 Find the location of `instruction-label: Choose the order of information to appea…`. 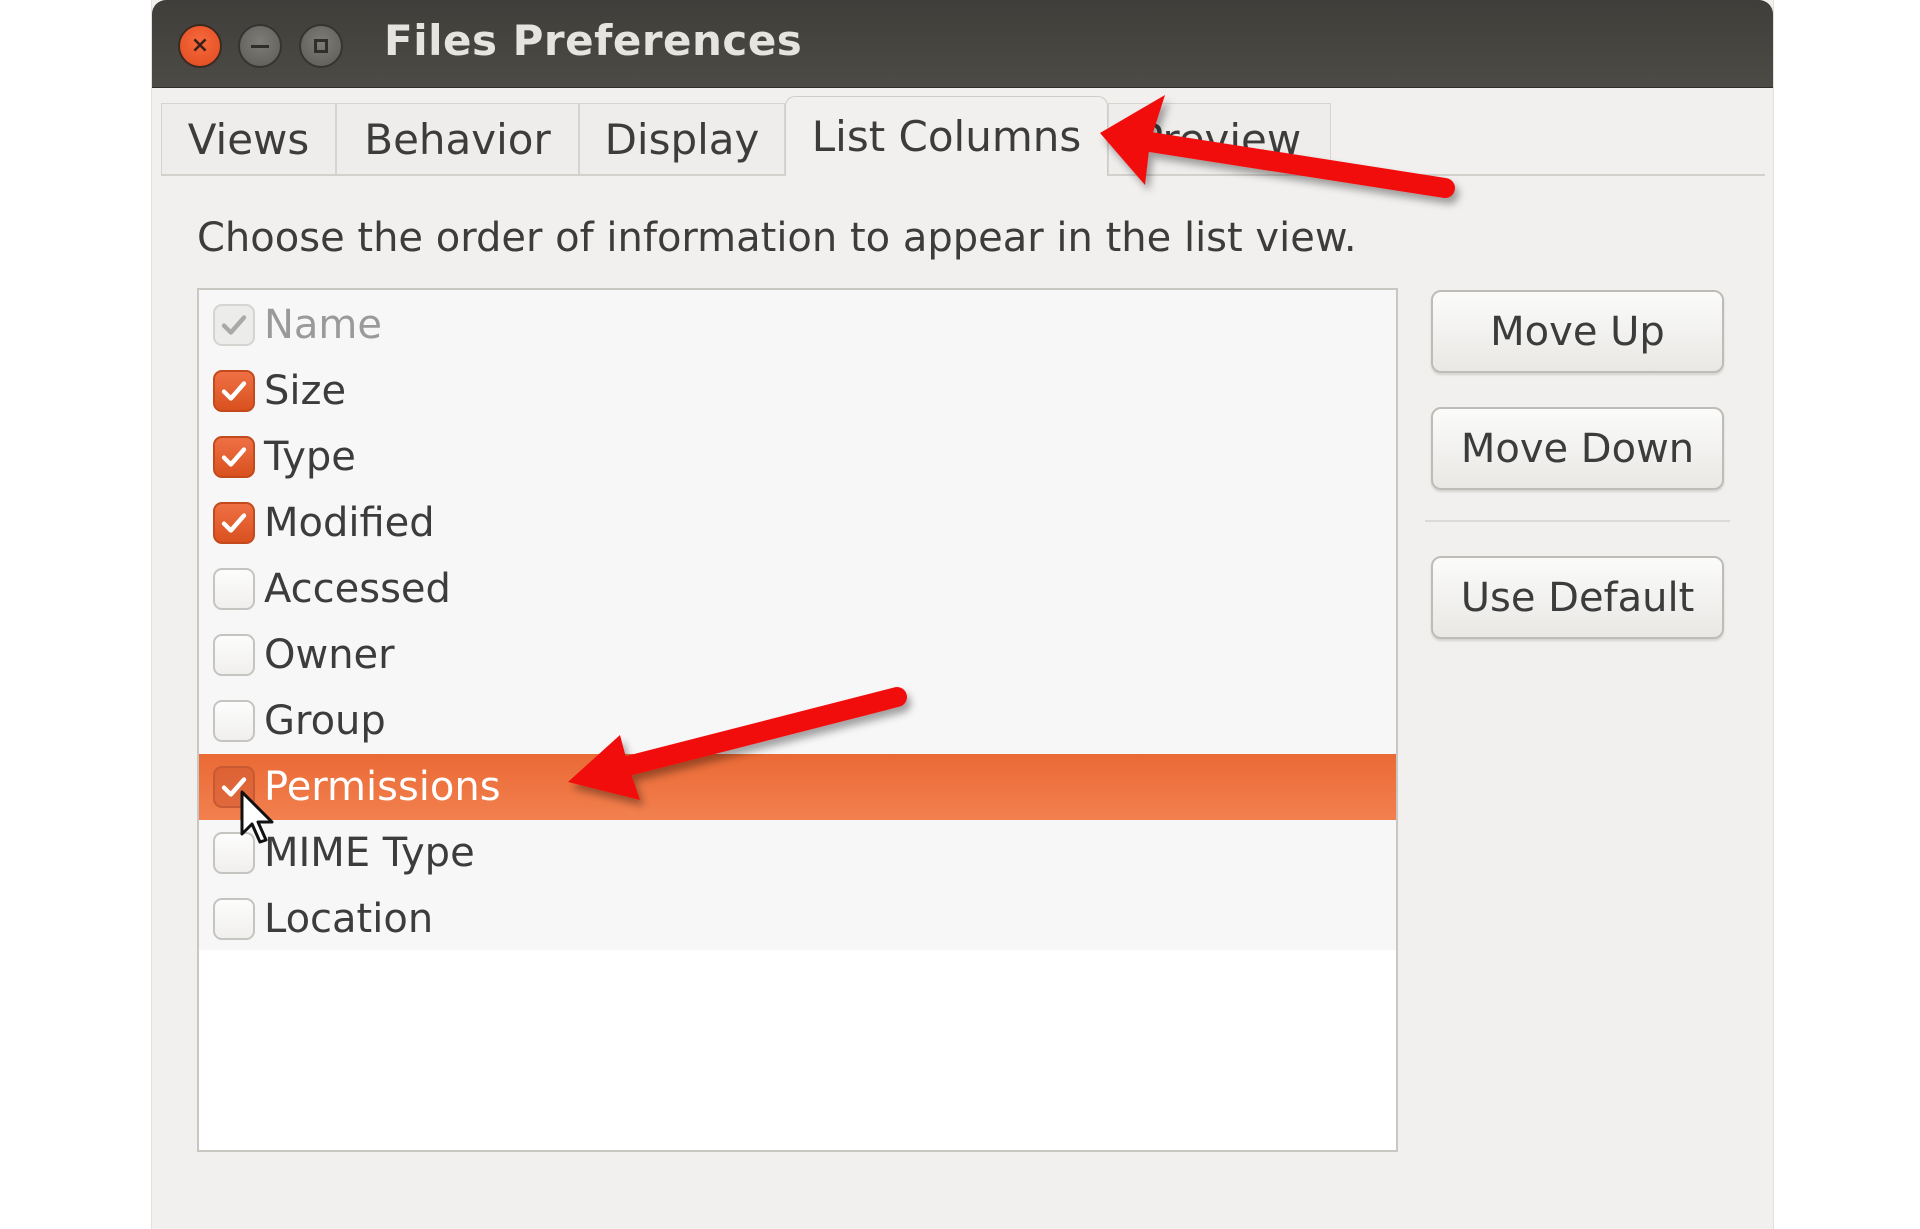

instruction-label: Choose the order of information to appea… is located at coordinates (777, 238).